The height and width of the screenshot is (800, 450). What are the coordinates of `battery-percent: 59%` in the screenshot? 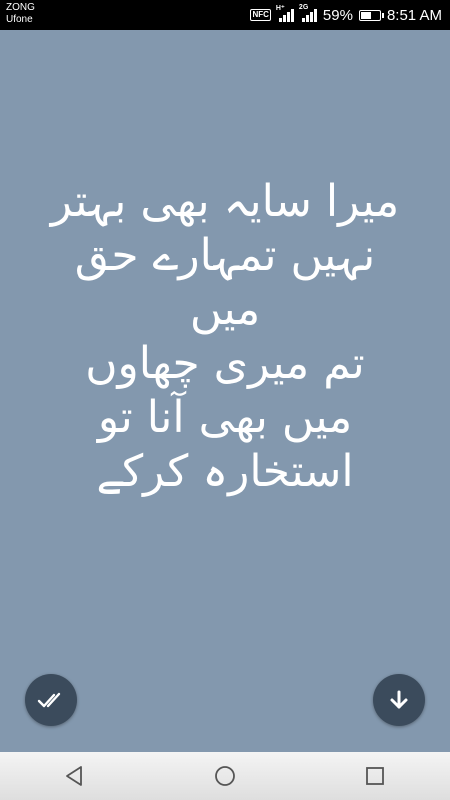 It's located at (337, 15).